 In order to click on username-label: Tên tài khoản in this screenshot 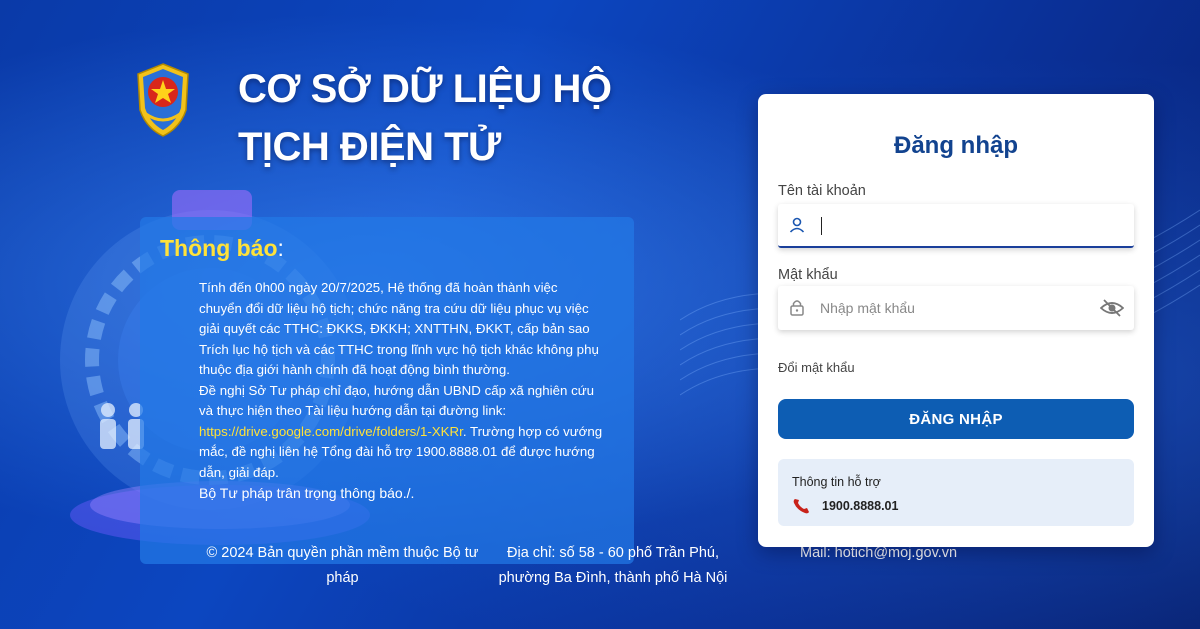, I will do `click(822, 191)`.